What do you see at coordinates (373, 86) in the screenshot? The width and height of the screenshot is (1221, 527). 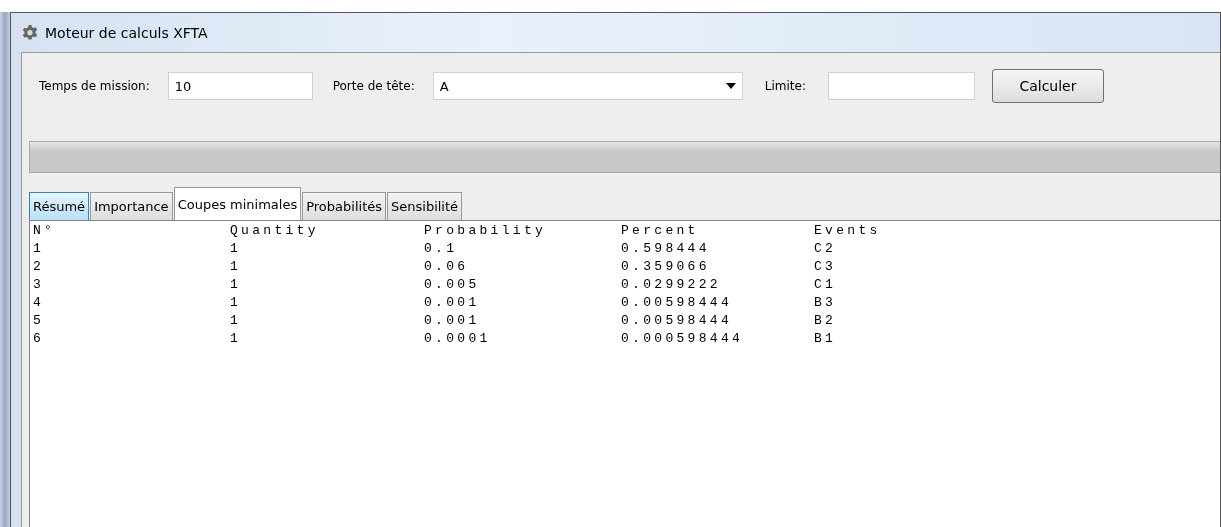 I see `top-gate-label: Porte de tête:` at bounding box center [373, 86].